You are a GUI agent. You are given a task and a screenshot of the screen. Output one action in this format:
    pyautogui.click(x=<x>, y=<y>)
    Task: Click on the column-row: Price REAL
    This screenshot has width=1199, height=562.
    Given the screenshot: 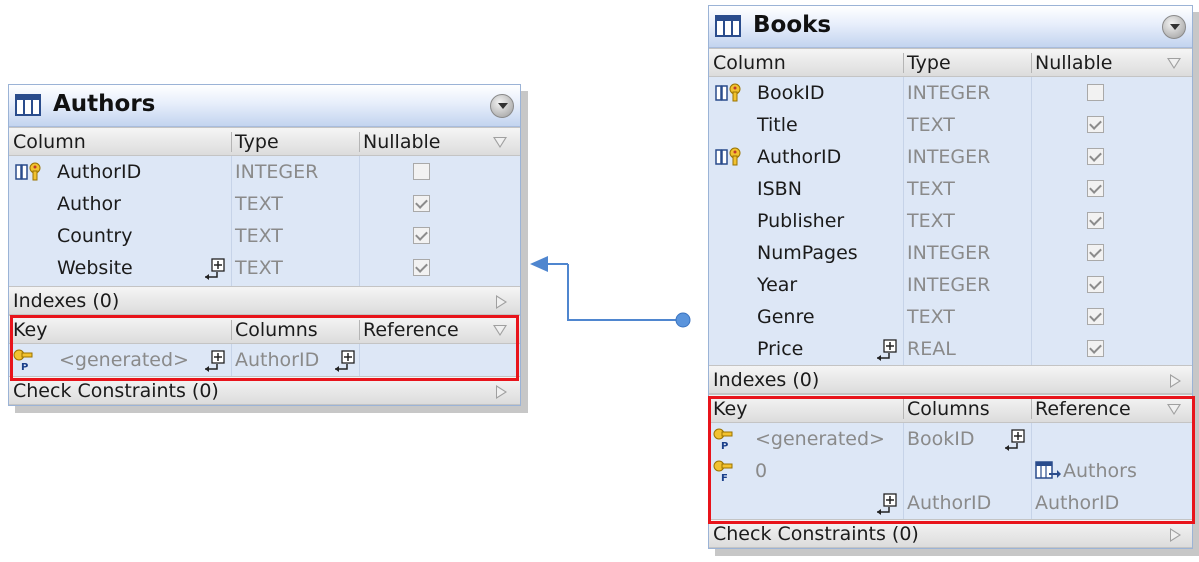 What is the action you would take?
    pyautogui.click(x=950, y=349)
    